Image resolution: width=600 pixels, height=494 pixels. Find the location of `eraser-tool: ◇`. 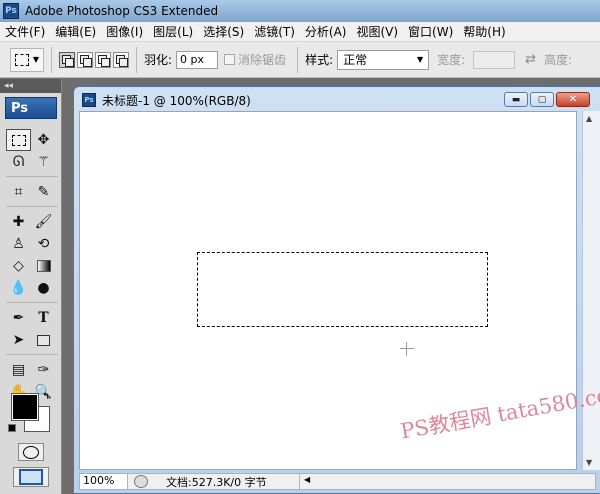

eraser-tool: ◇ is located at coordinates (18, 266).